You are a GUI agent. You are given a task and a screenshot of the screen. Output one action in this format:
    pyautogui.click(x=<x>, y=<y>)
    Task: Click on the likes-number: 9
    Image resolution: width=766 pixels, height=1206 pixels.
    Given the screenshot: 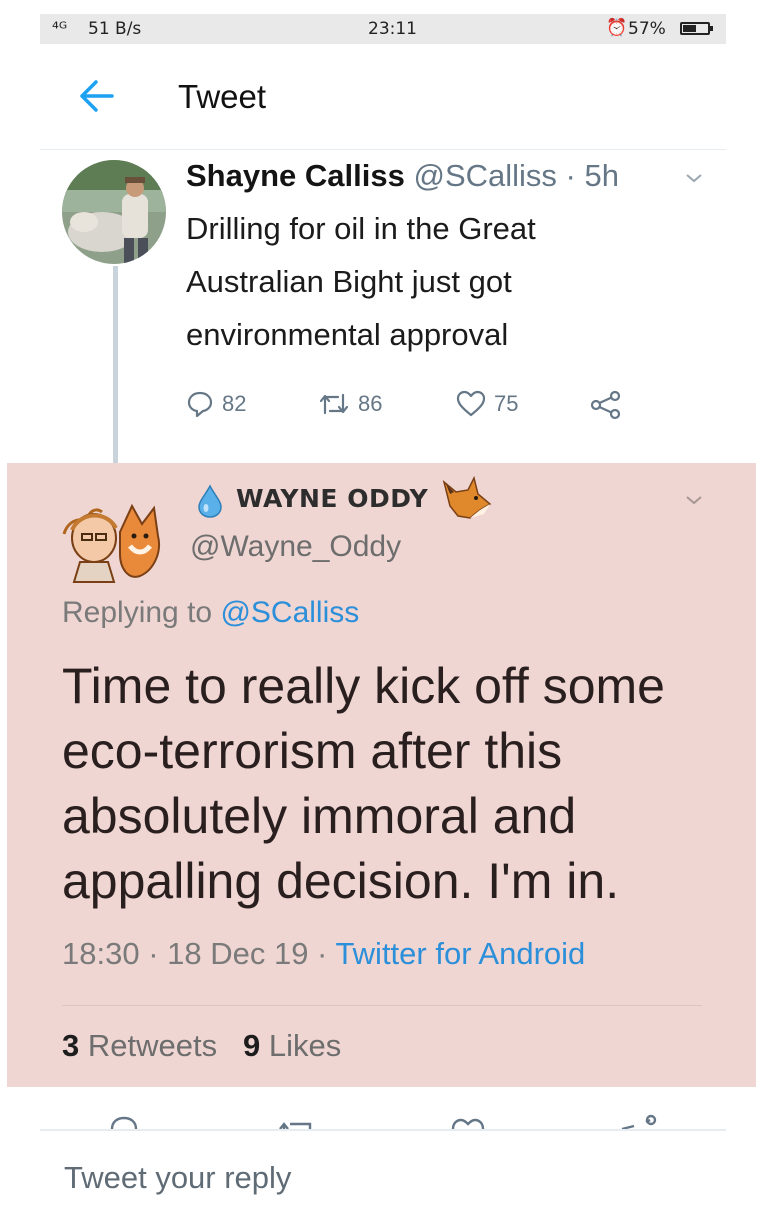 What is the action you would take?
    pyautogui.click(x=251, y=1045)
    